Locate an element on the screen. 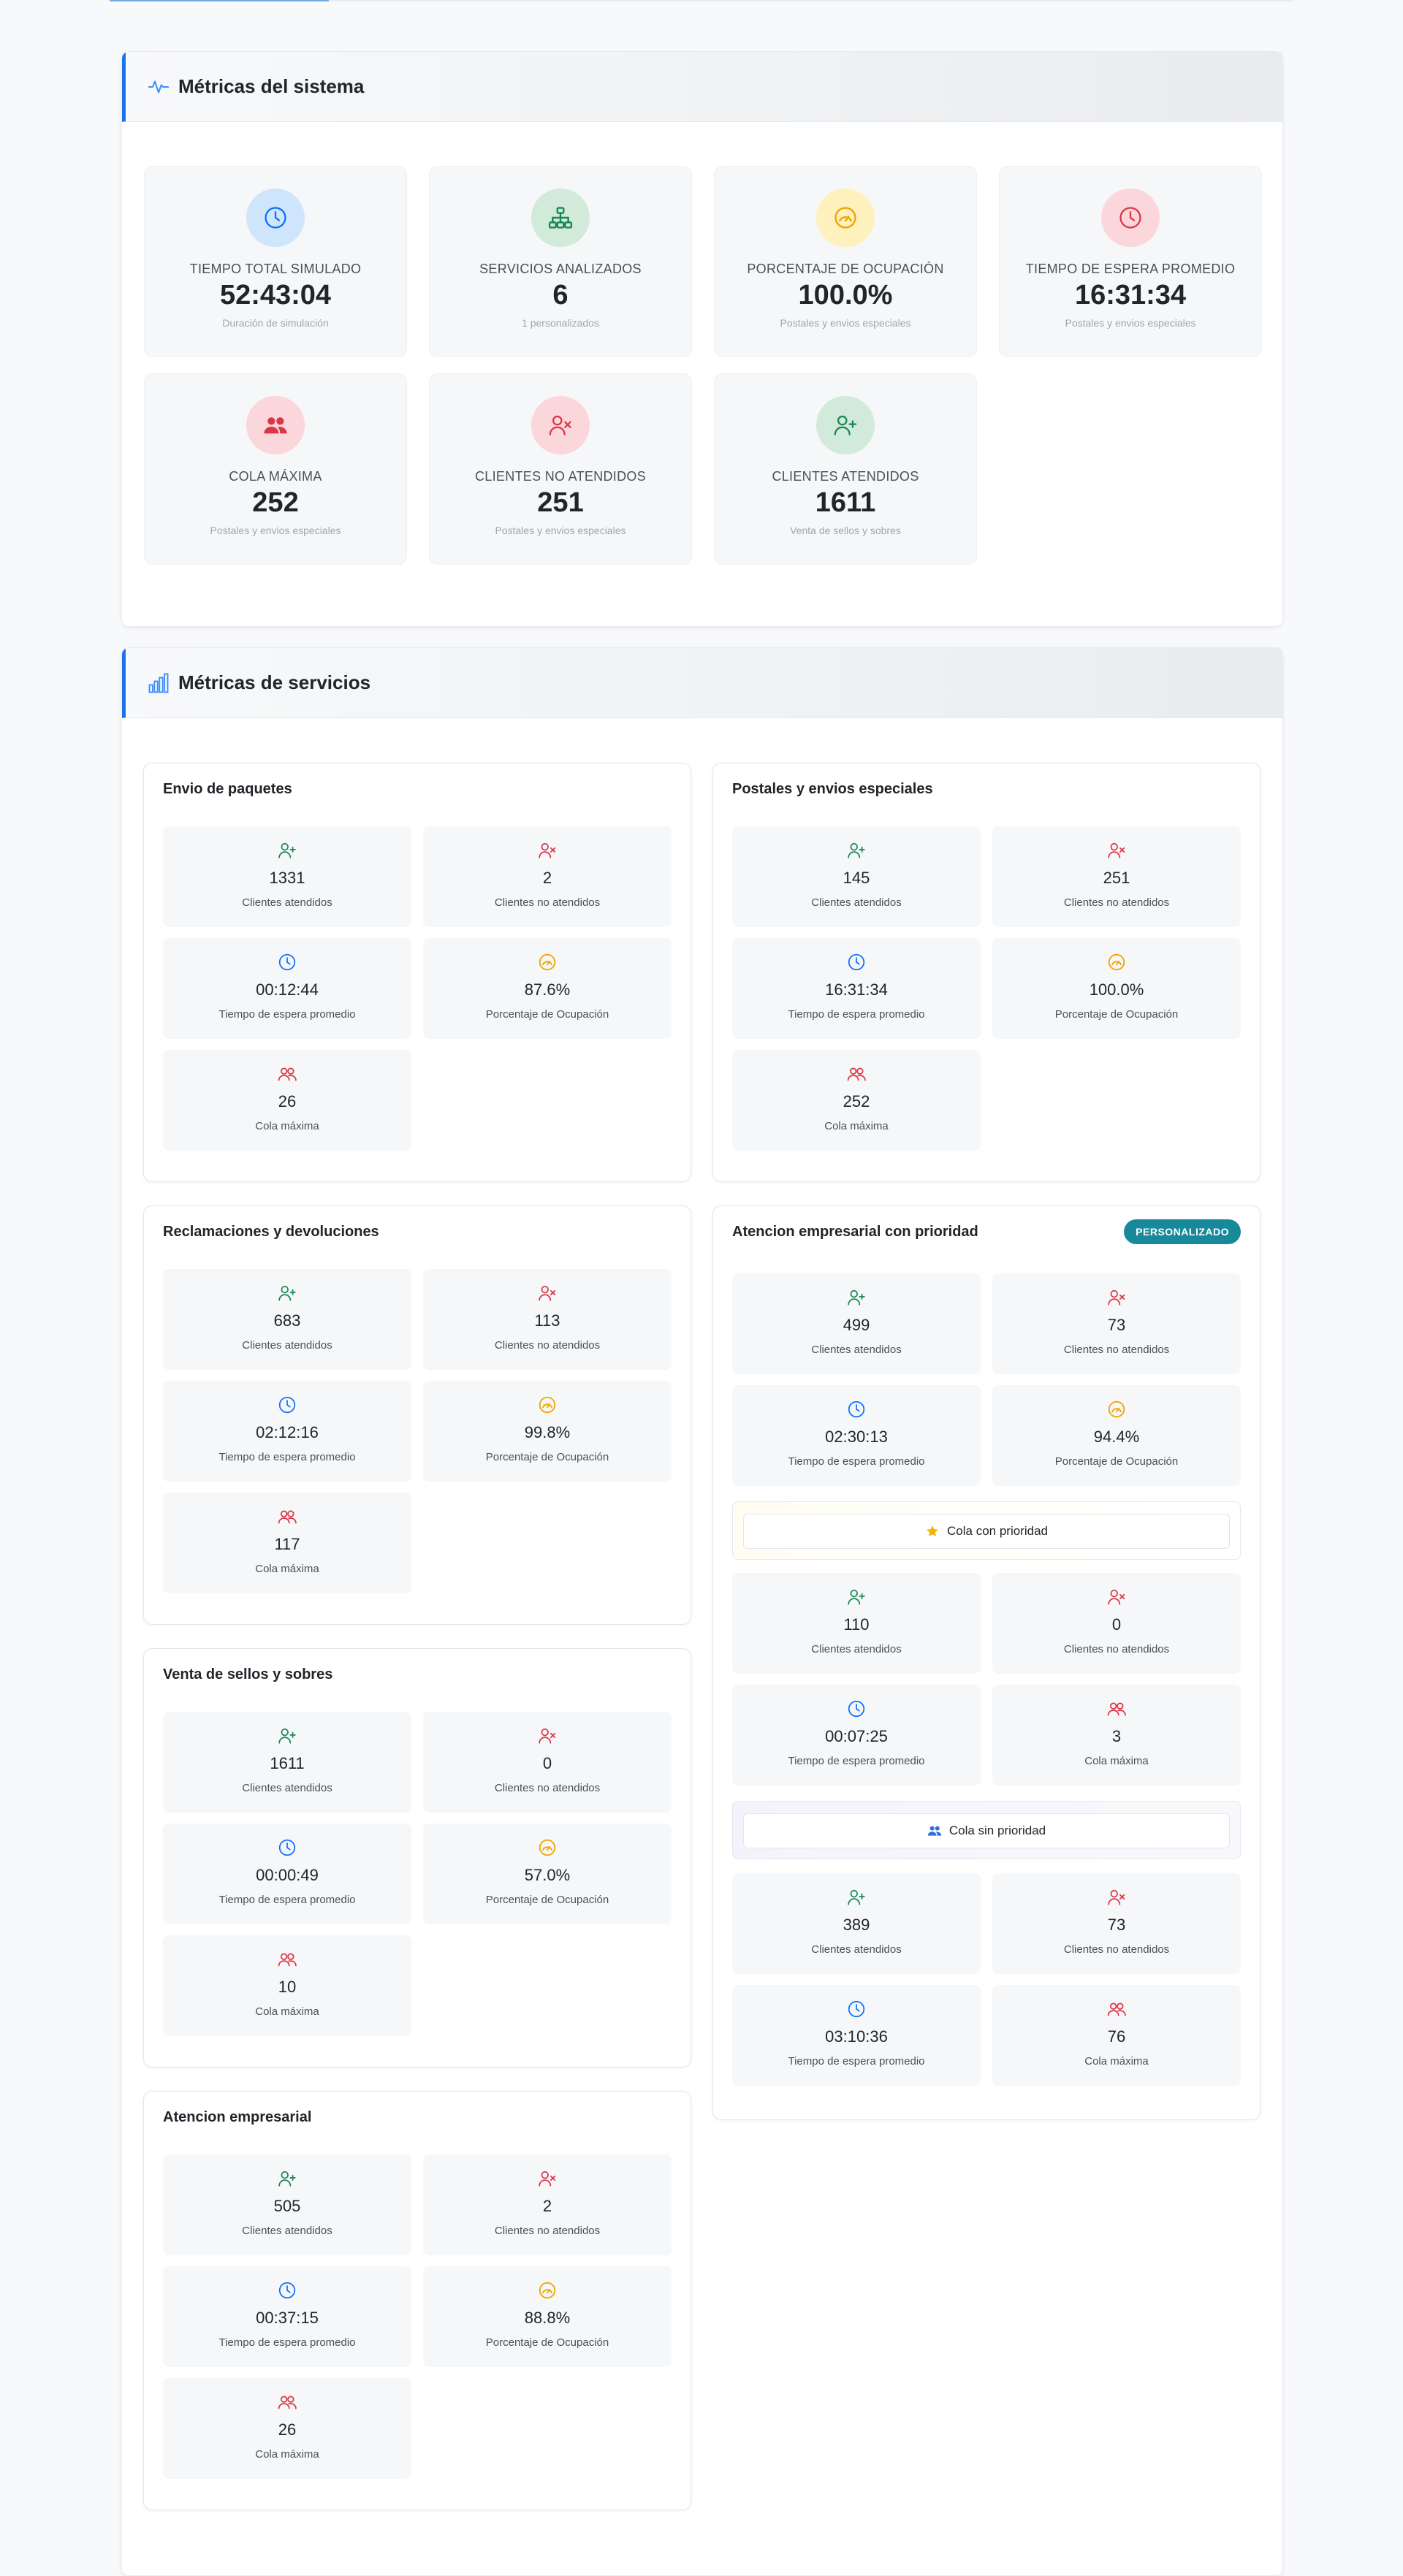 This screenshot has width=1403, height=2576. stat-value: 00:07:25 is located at coordinates (856, 1736).